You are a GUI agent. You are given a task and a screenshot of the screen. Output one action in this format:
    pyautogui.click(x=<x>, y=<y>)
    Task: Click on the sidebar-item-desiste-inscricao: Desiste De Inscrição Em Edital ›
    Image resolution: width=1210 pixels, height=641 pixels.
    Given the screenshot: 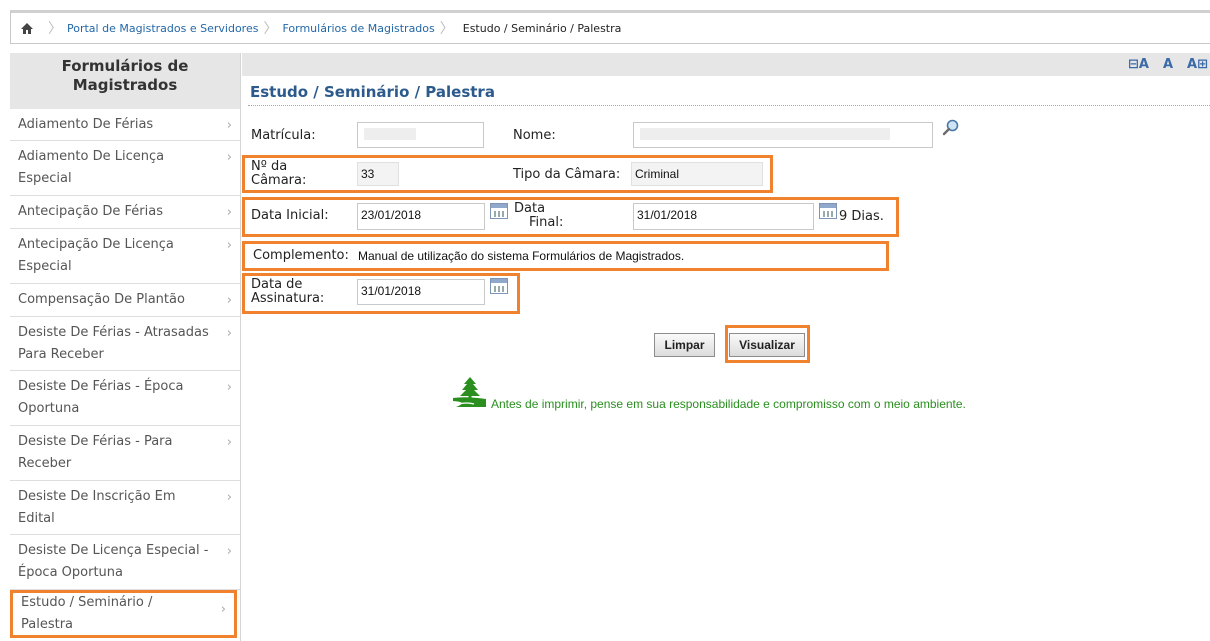 What is the action you would take?
    pyautogui.click(x=125, y=508)
    